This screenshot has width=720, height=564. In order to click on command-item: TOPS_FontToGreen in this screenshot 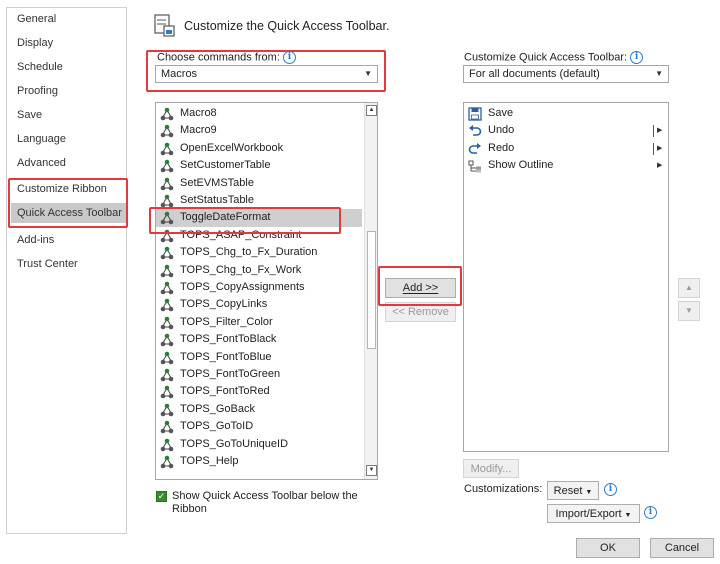, I will do `click(259, 374)`.